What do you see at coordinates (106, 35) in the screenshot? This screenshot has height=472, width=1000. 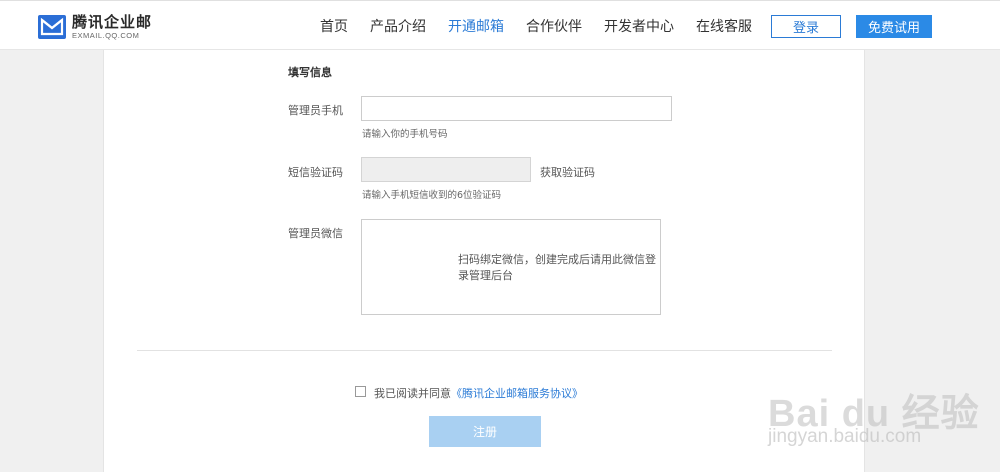 I see `logo-subtitle: EXMAIL.QQ.COM` at bounding box center [106, 35].